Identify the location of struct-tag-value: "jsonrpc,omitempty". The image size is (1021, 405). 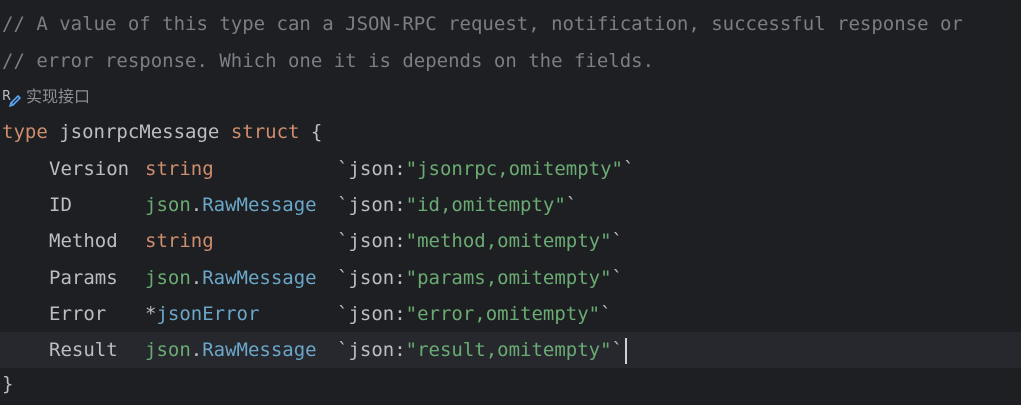
(514, 169).